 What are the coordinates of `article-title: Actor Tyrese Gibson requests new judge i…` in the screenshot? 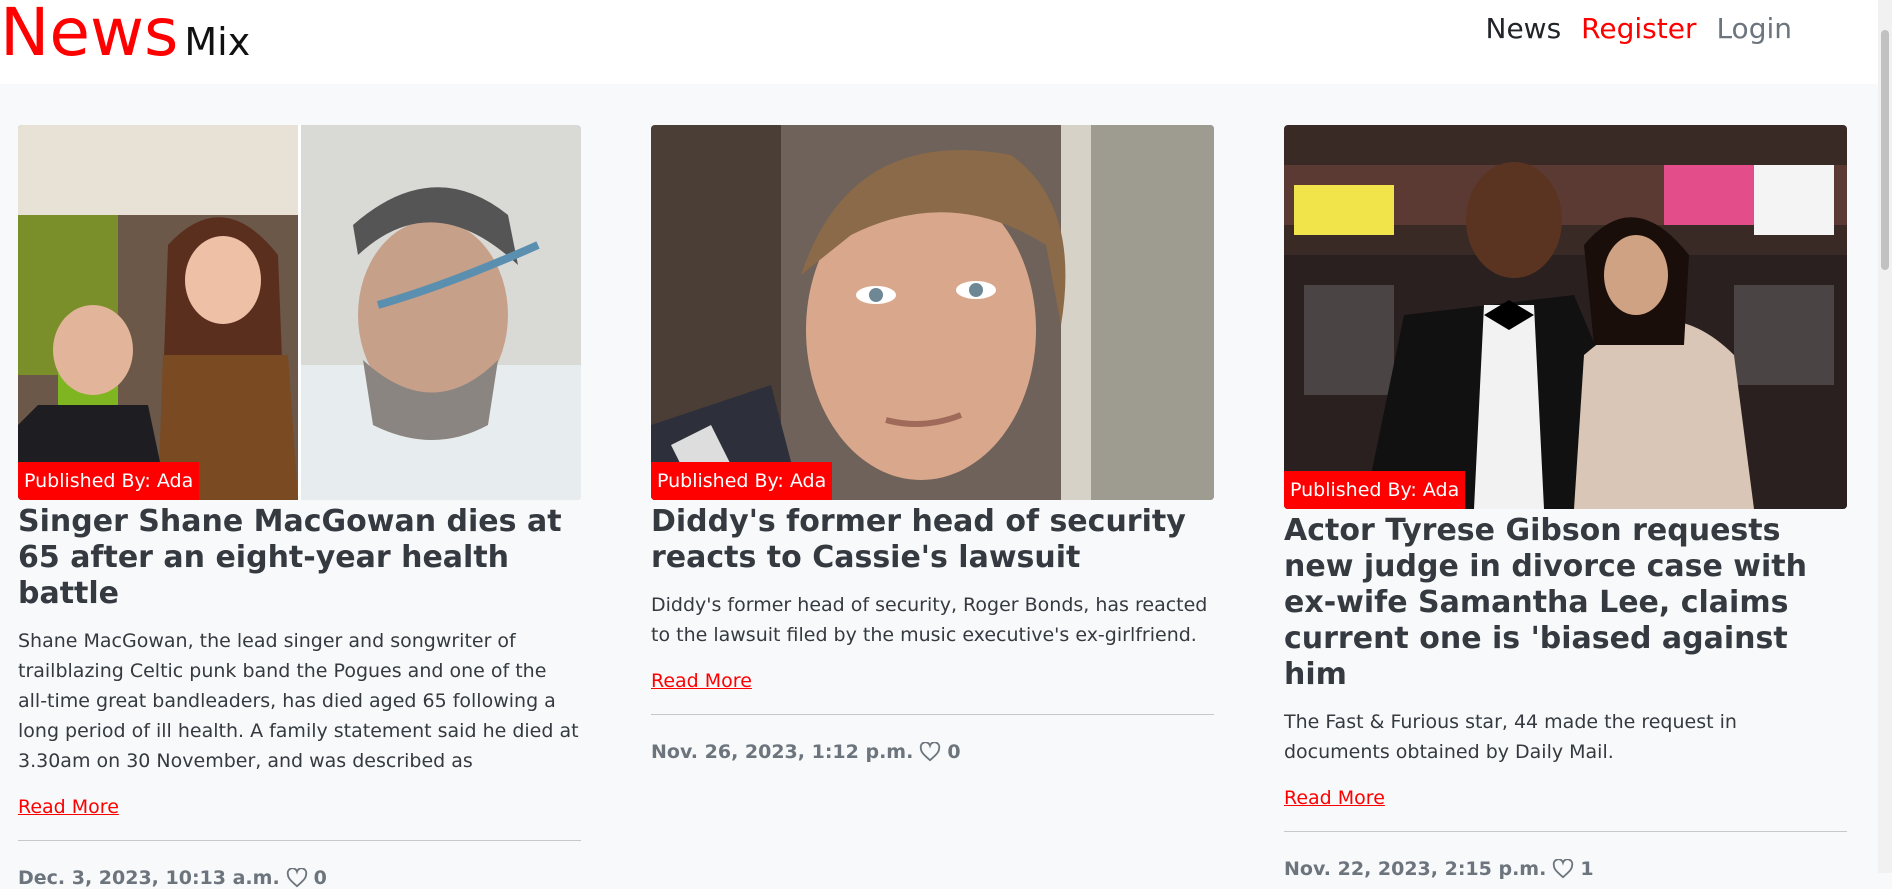 It's located at (1565, 603).